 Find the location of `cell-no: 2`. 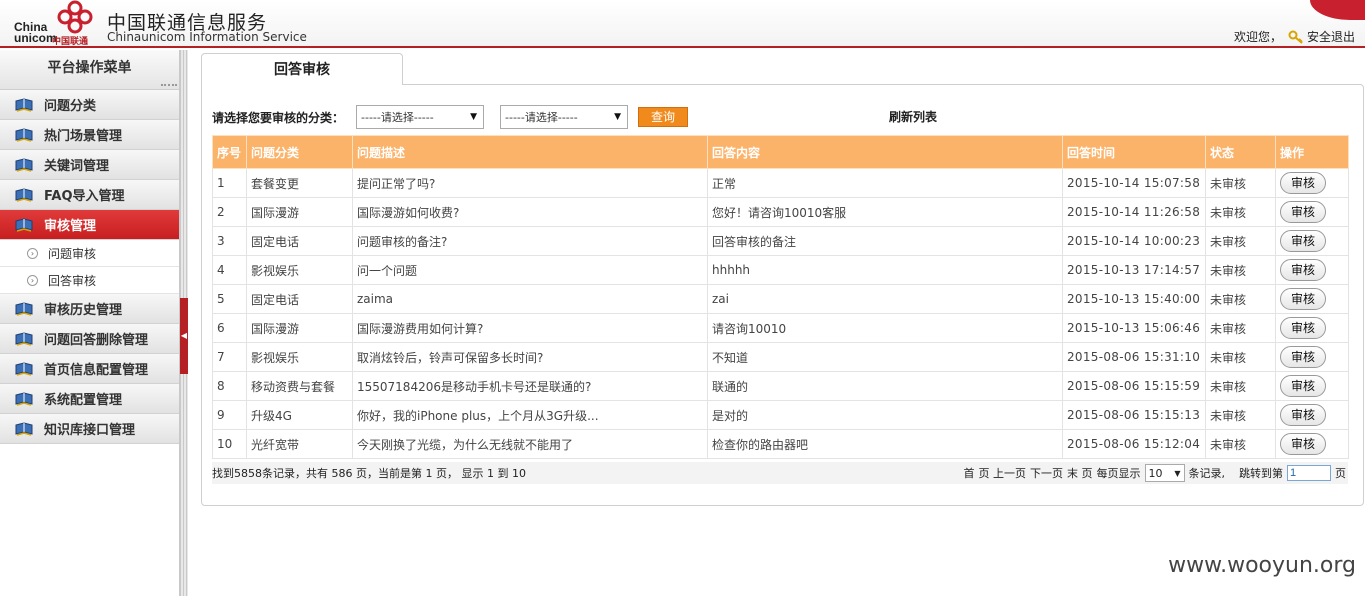

cell-no: 2 is located at coordinates (229, 212).